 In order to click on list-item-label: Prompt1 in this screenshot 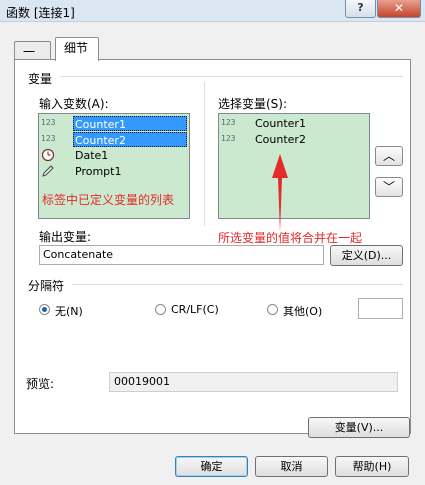, I will do `click(98, 171)`.